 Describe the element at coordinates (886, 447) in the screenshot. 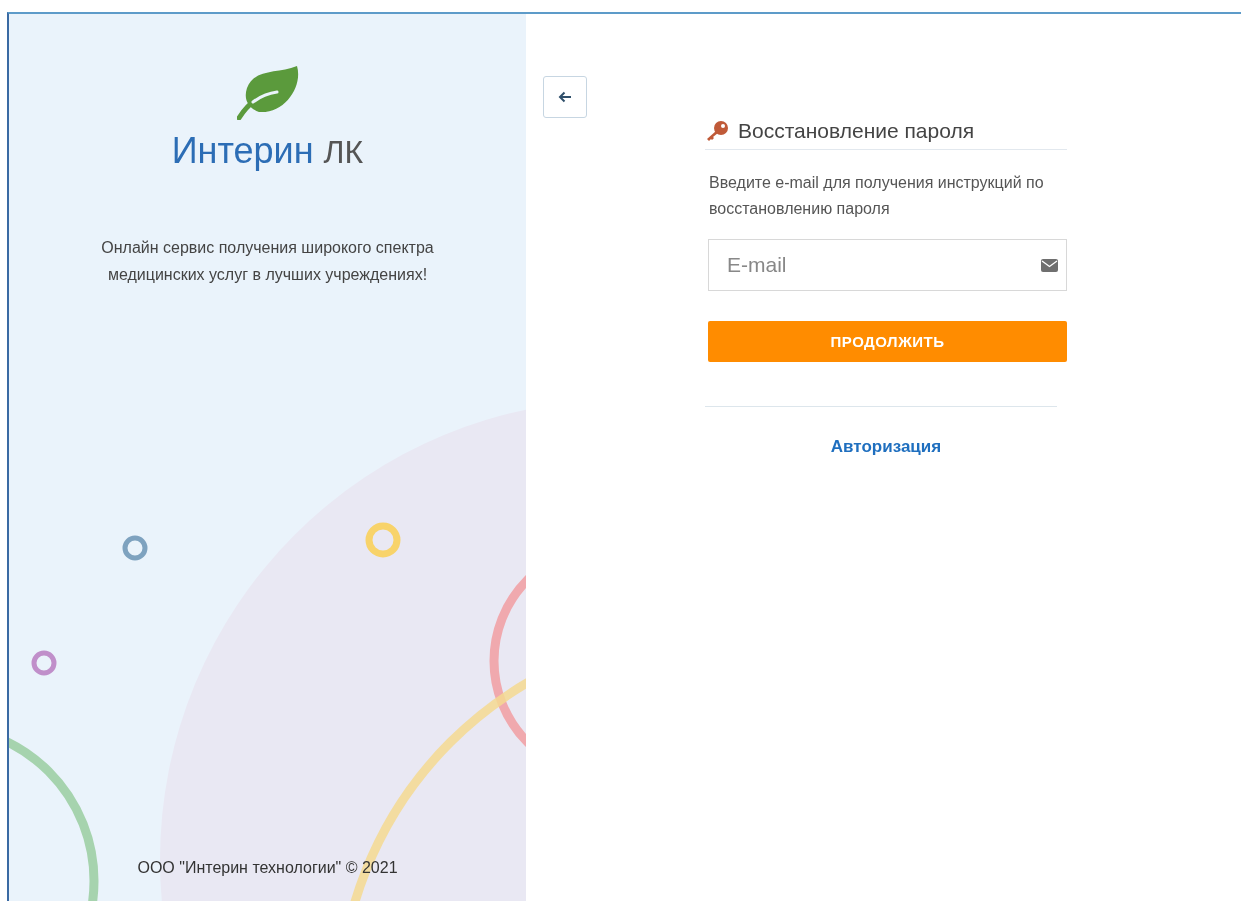

I see `login-link: Авторизация` at that location.